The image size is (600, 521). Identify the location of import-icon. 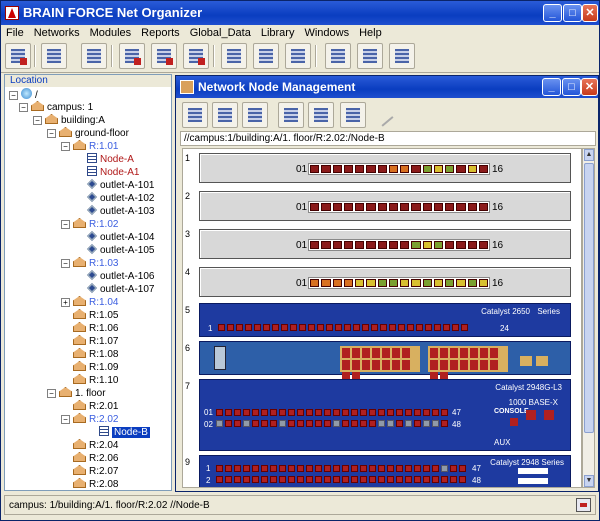
(291, 115).